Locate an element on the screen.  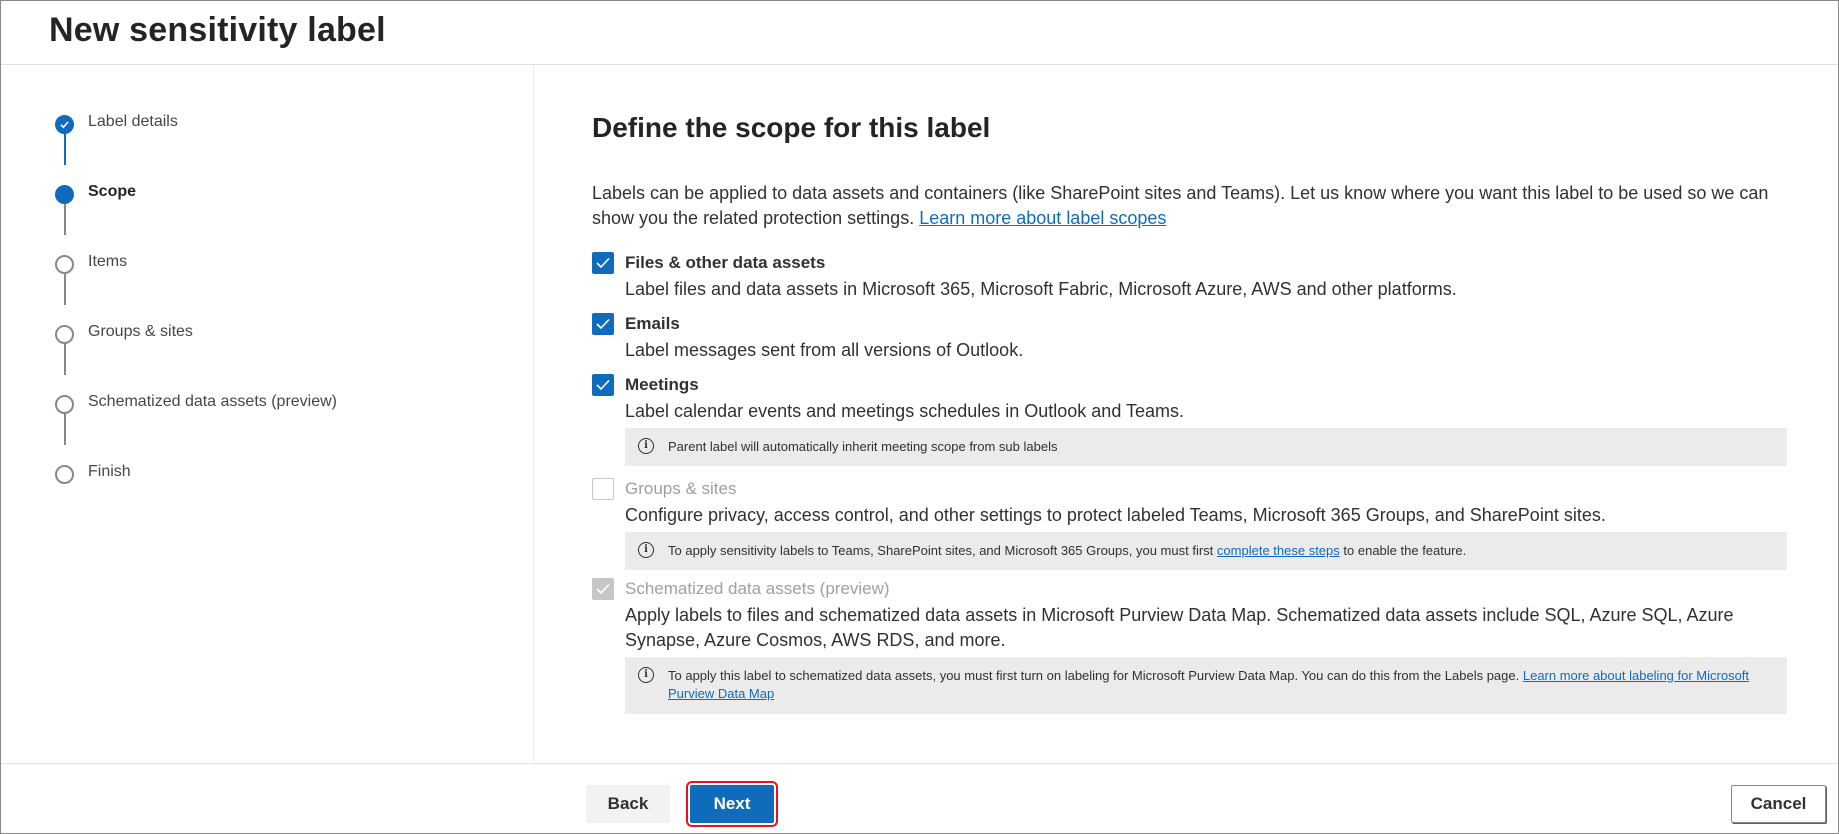
cancel-button: Cancel is located at coordinates (1778, 804).